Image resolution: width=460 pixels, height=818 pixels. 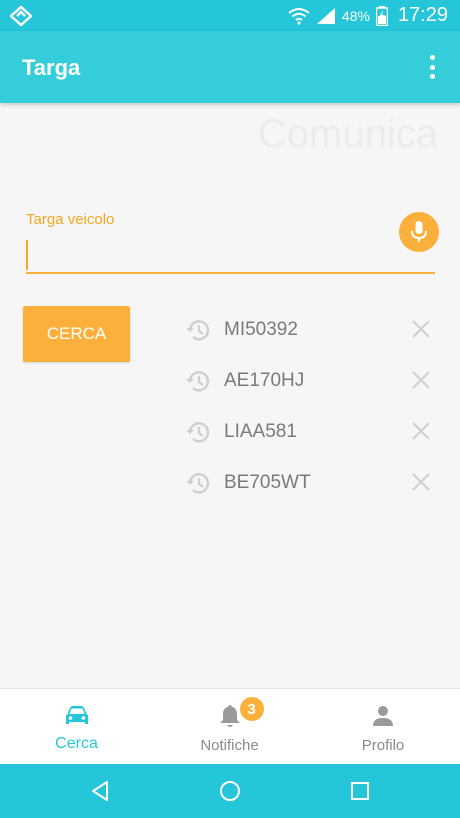 I want to click on person-icon, so click(x=383, y=716).